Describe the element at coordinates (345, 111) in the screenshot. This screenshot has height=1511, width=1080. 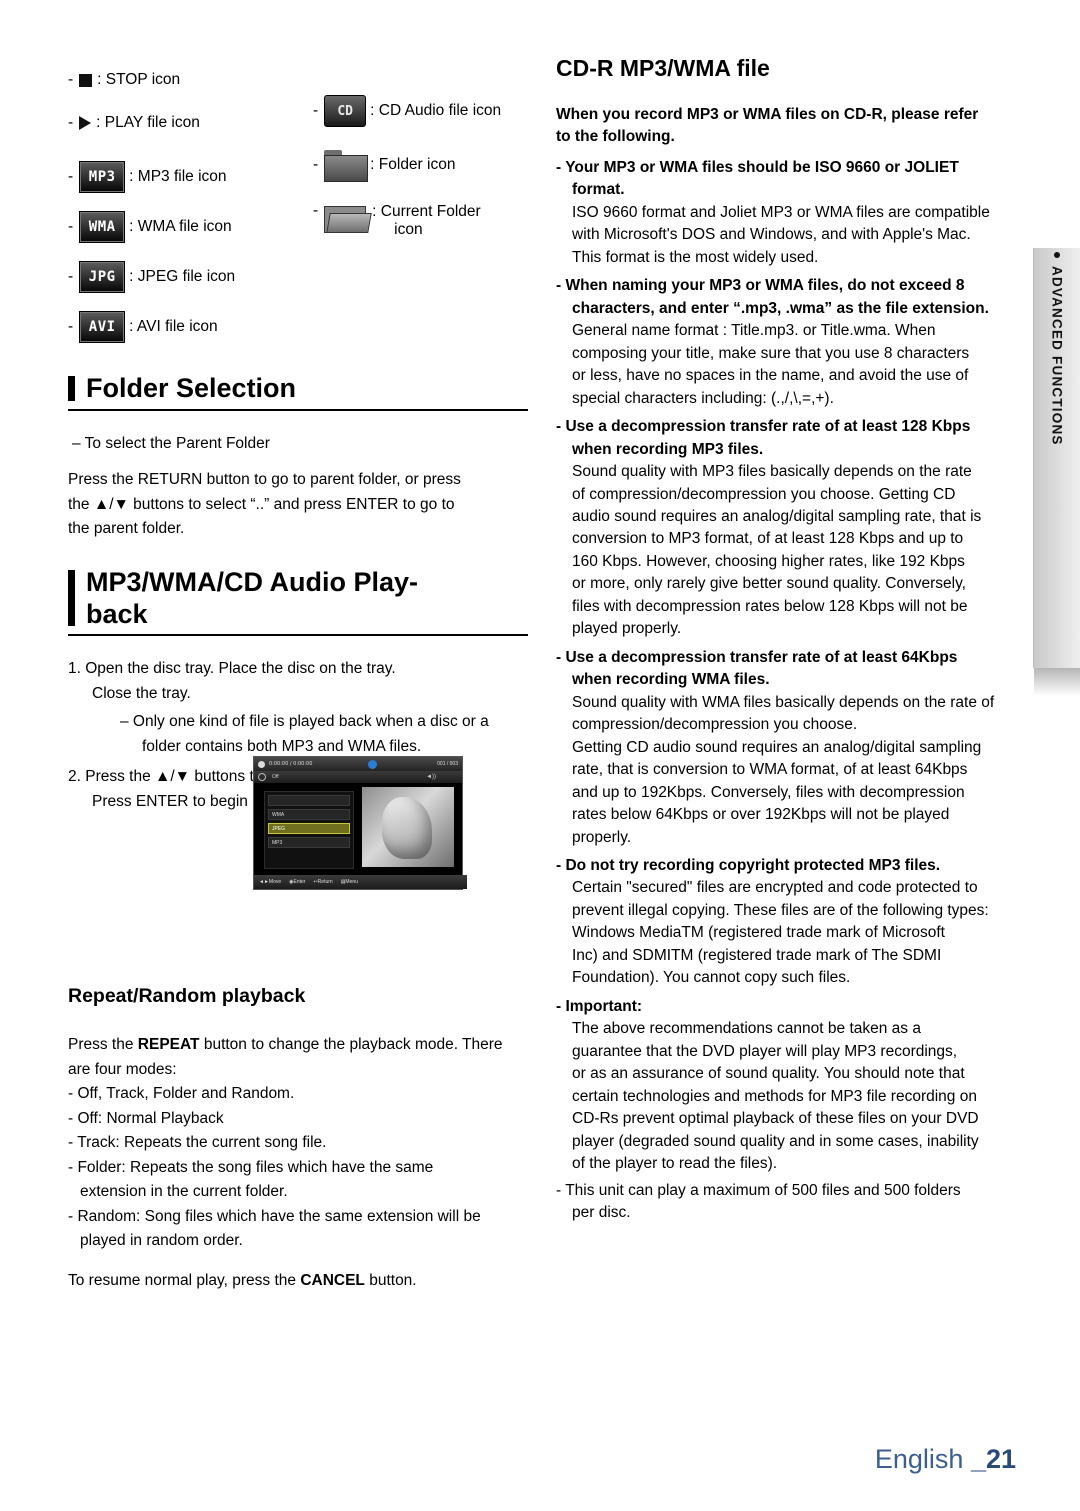
I see `cd-audio-file-icon: CD` at that location.